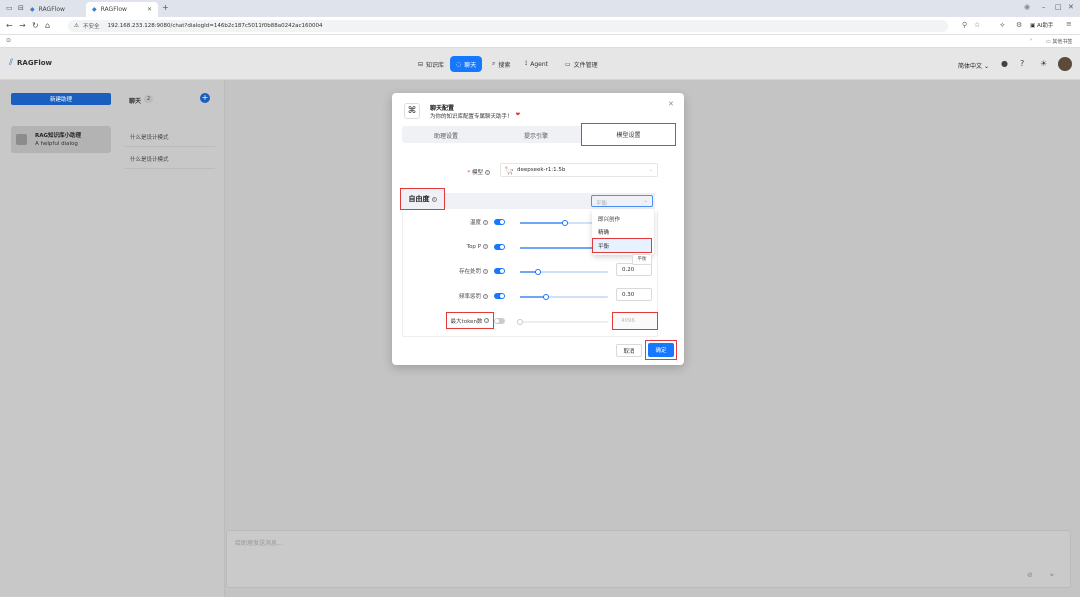  I want to click on param-row-presence-penalty: 存在处罚?, so click(453, 271).